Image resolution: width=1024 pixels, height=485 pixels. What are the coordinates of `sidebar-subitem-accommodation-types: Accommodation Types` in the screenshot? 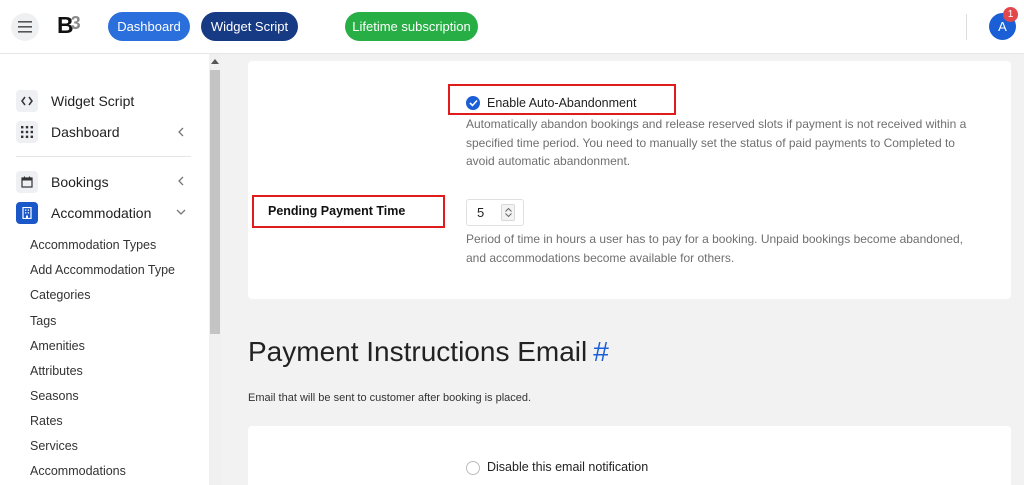 It's located at (93, 245).